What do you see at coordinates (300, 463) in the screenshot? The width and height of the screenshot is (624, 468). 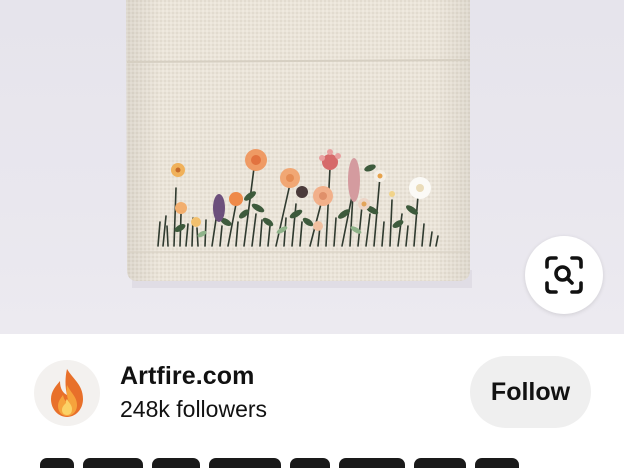 I see `pin-title-cutoff` at bounding box center [300, 463].